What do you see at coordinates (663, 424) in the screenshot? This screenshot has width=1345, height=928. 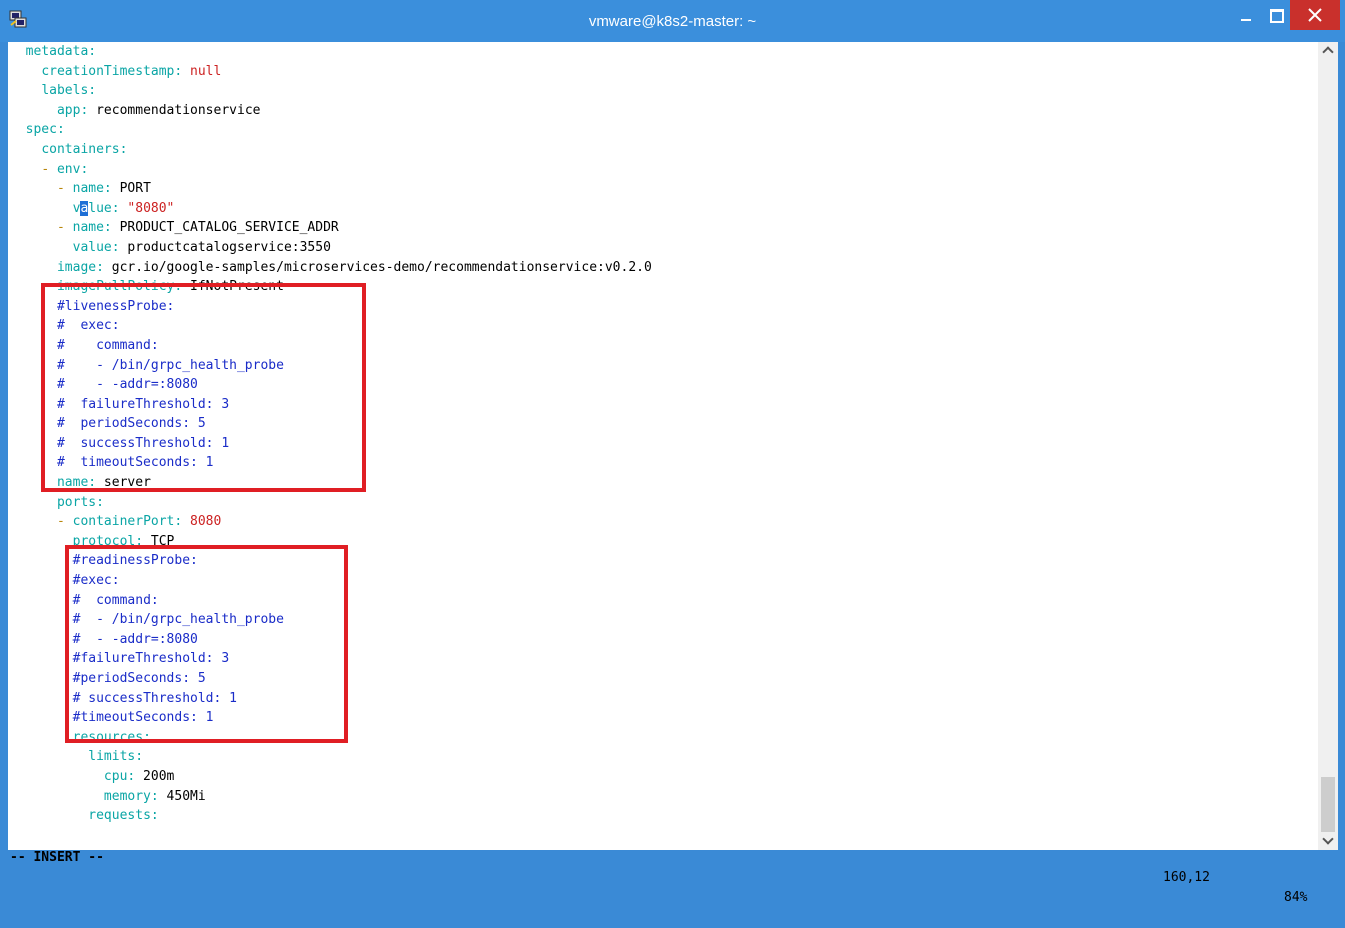 I see `code-line: # periodSeconds: 5` at bounding box center [663, 424].